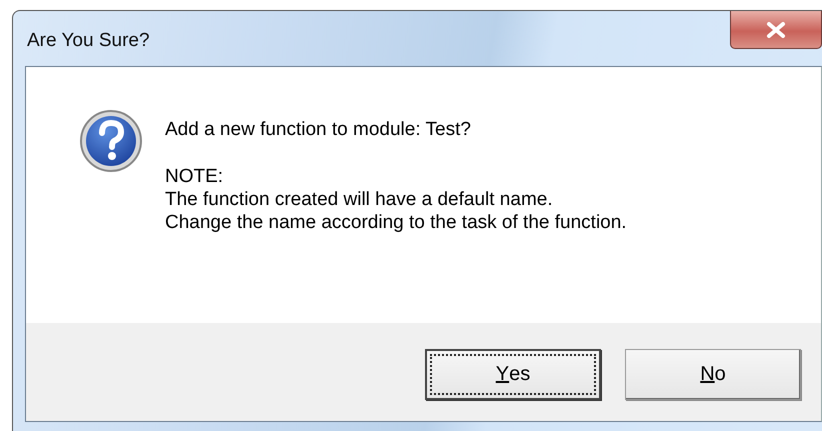 The height and width of the screenshot is (431, 822). Describe the element at coordinates (396, 222) in the screenshot. I see `note-text: Change the name according to the task of the function.` at that location.